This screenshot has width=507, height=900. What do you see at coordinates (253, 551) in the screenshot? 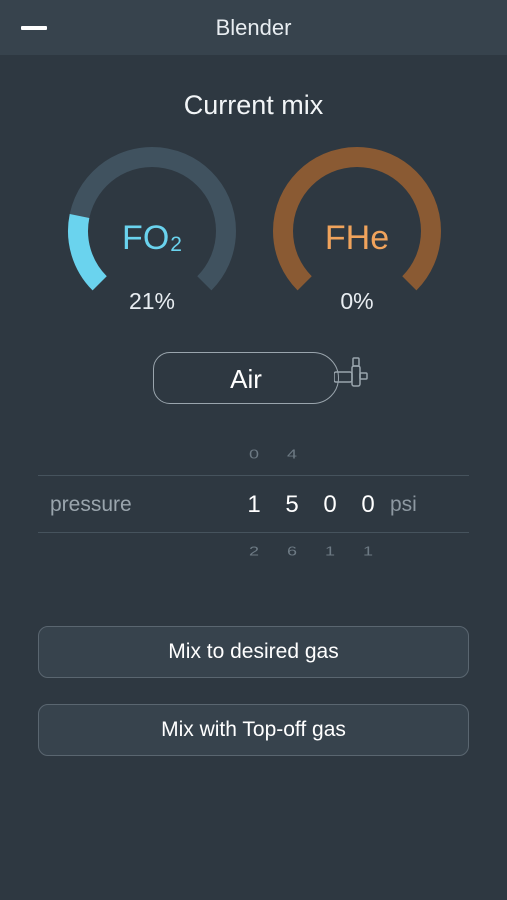
I see `digit-below: 2` at bounding box center [253, 551].